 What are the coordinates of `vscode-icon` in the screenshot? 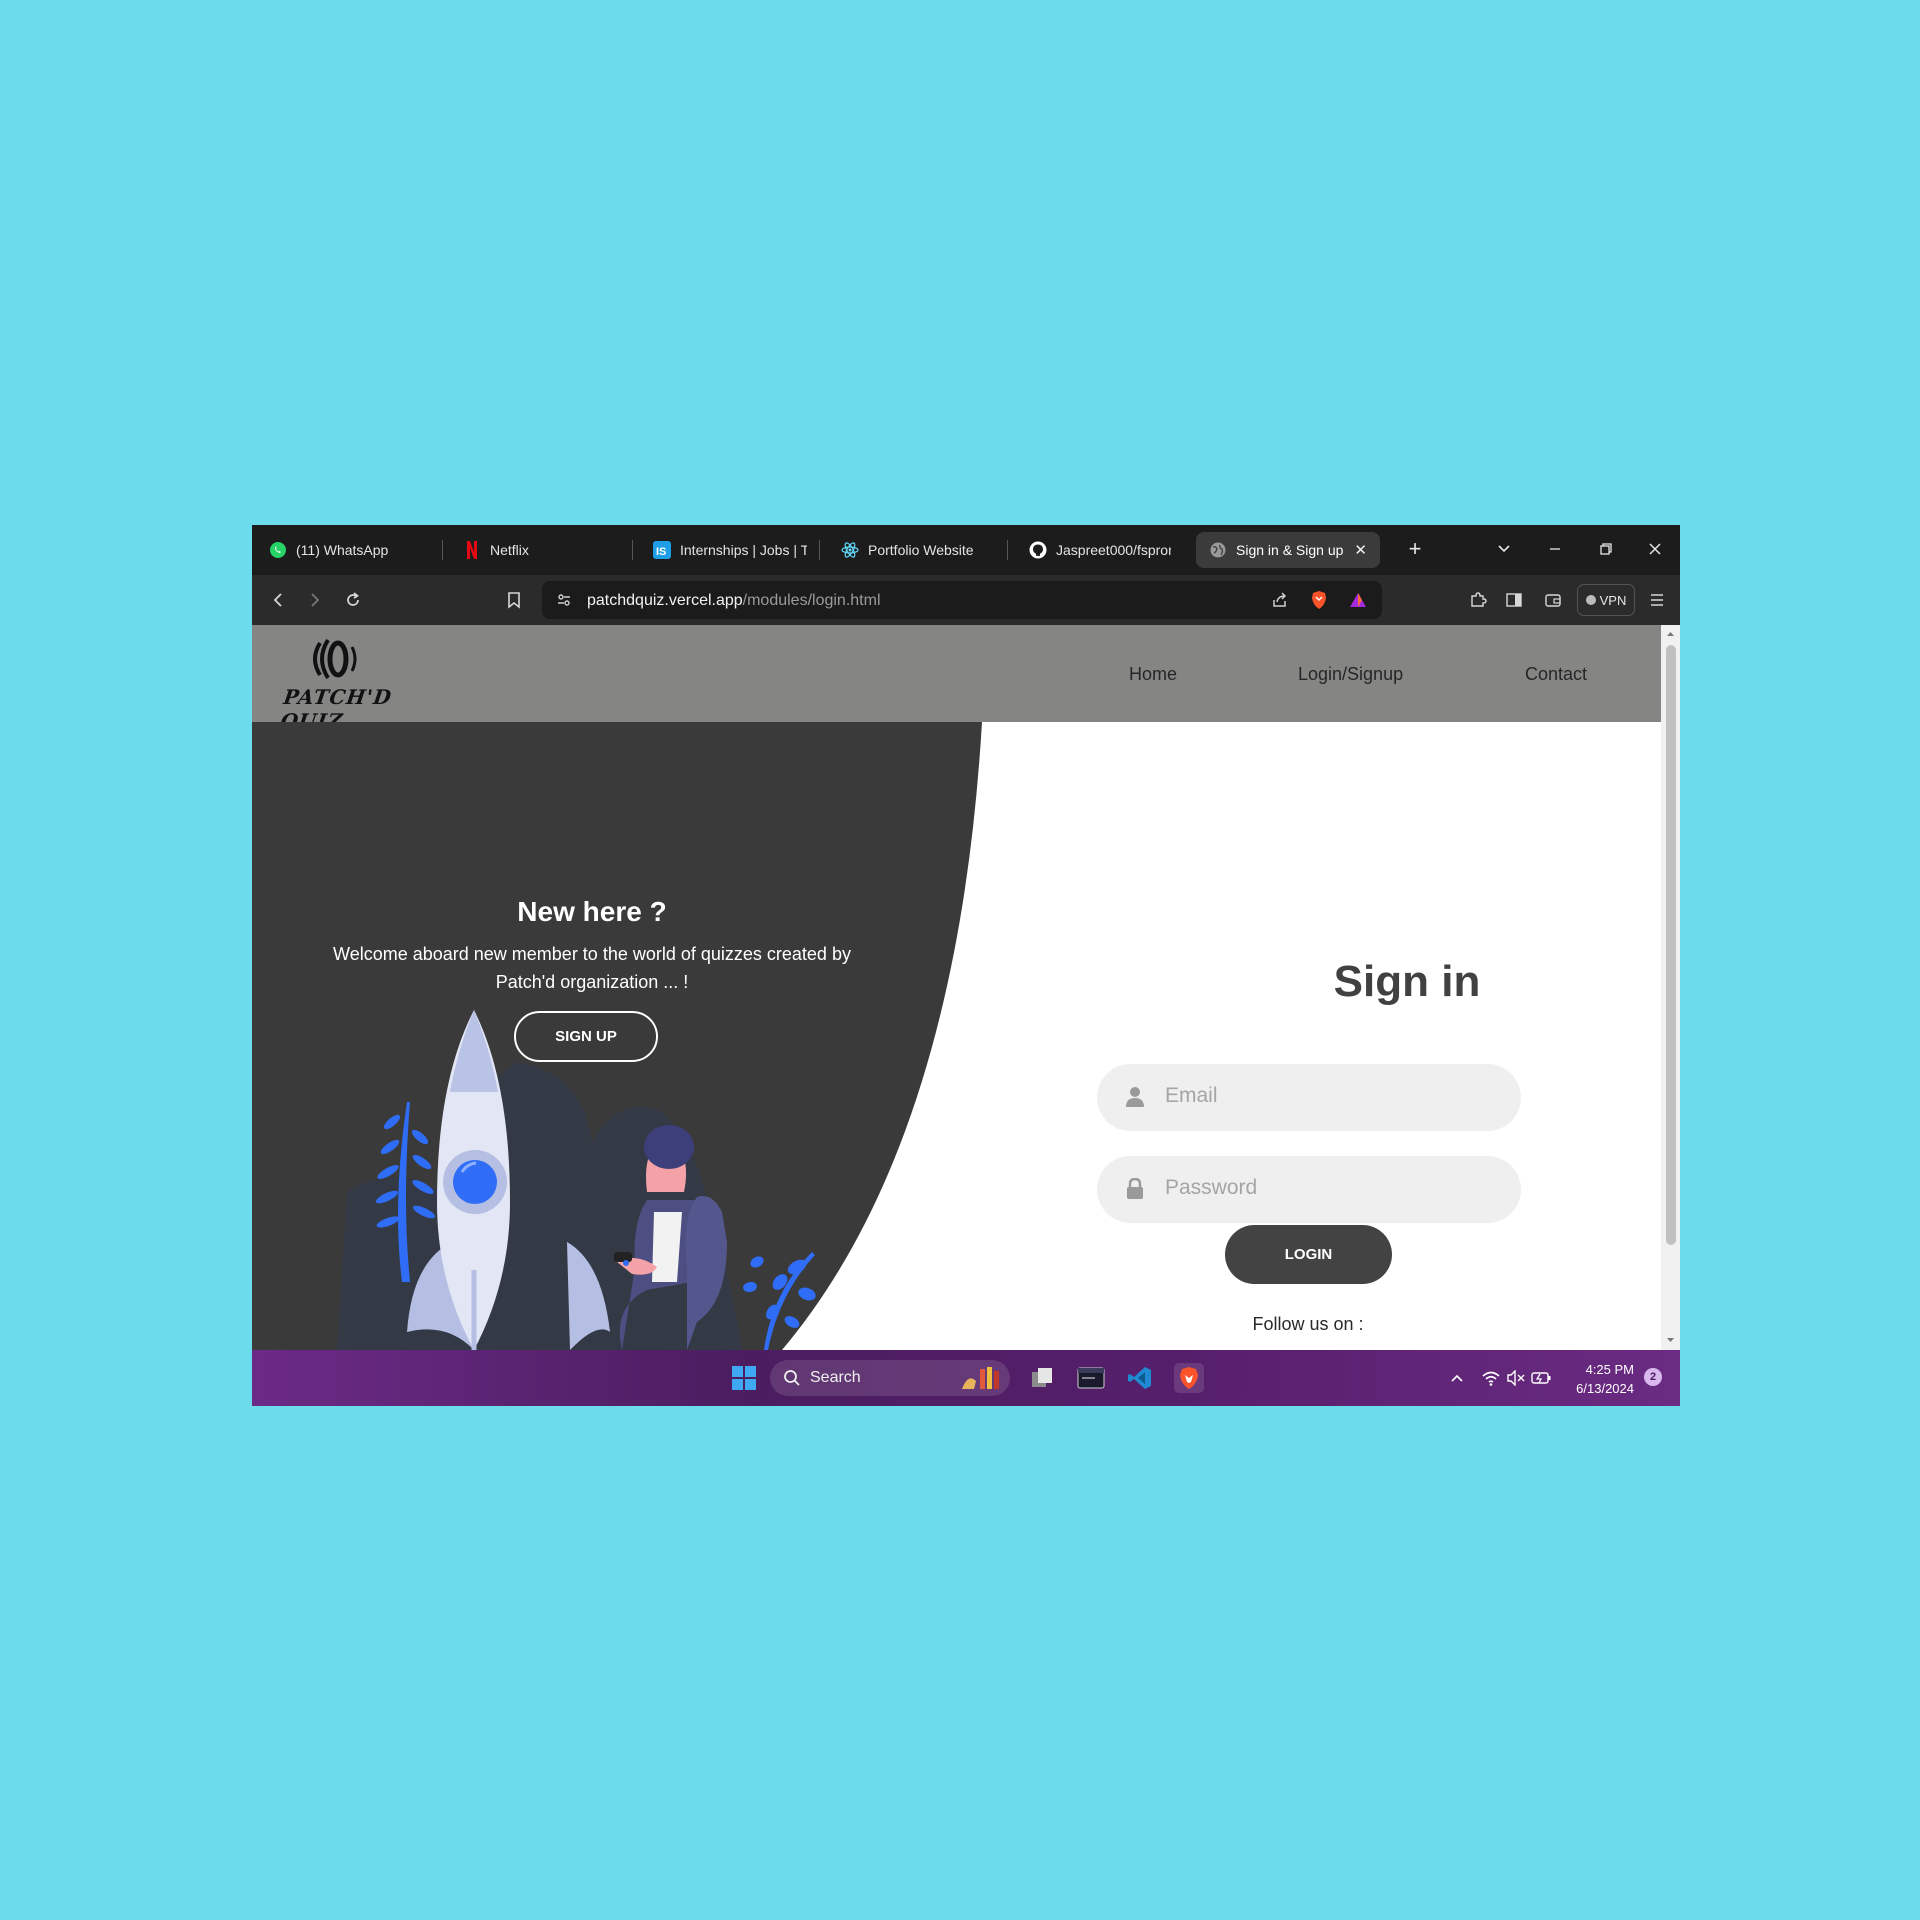 It's located at (1140, 1378).